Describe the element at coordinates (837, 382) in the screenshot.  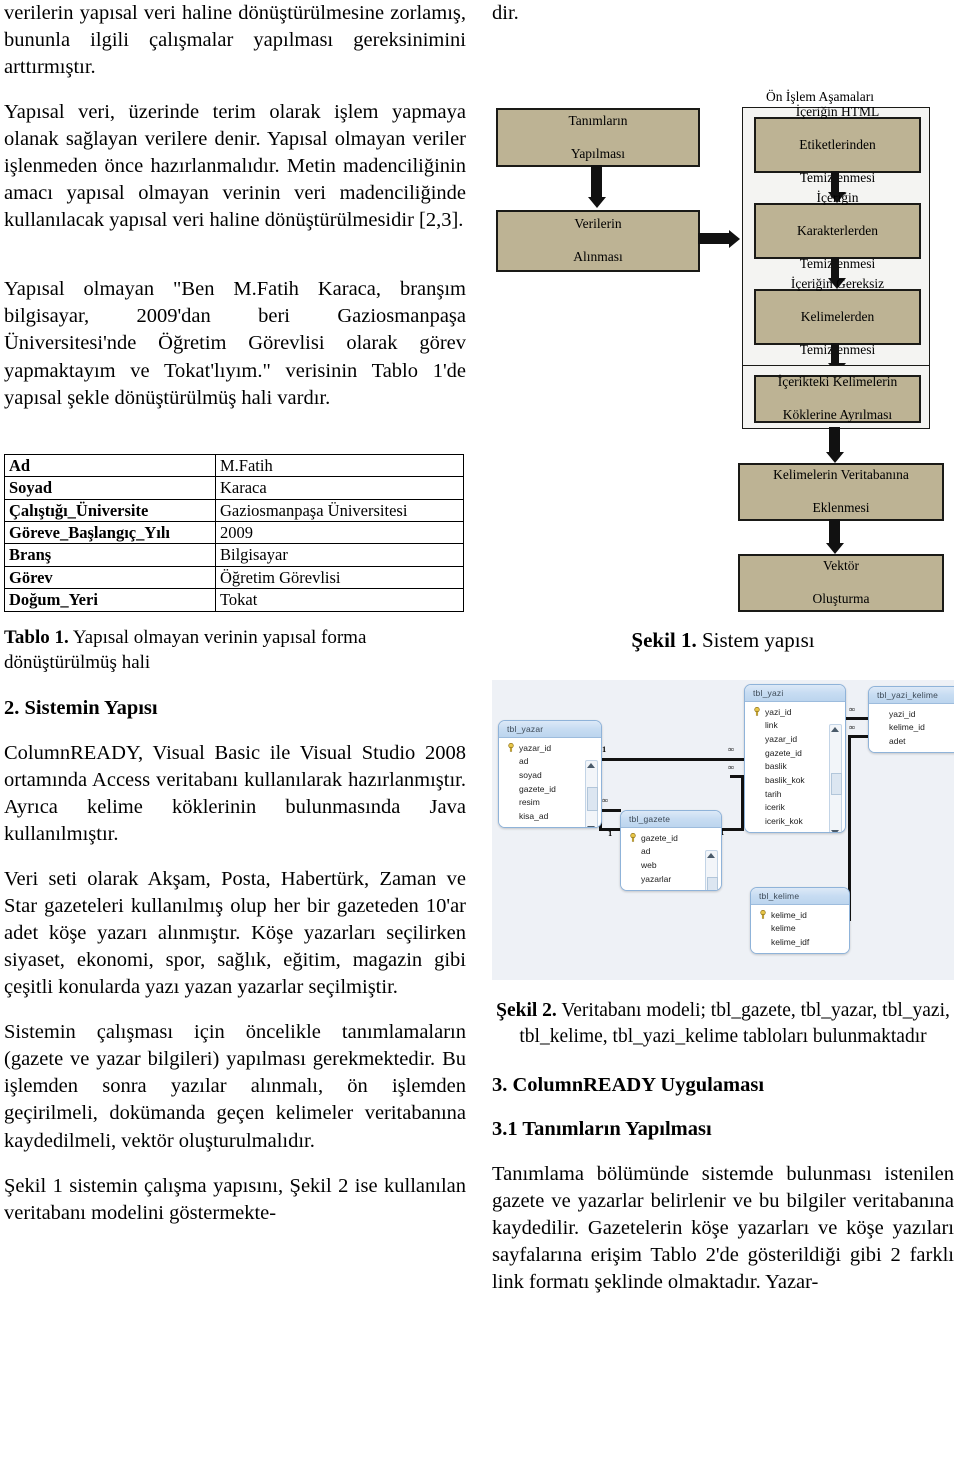
I see `flow-box-line: İçerikteki Kelimelerin` at that location.